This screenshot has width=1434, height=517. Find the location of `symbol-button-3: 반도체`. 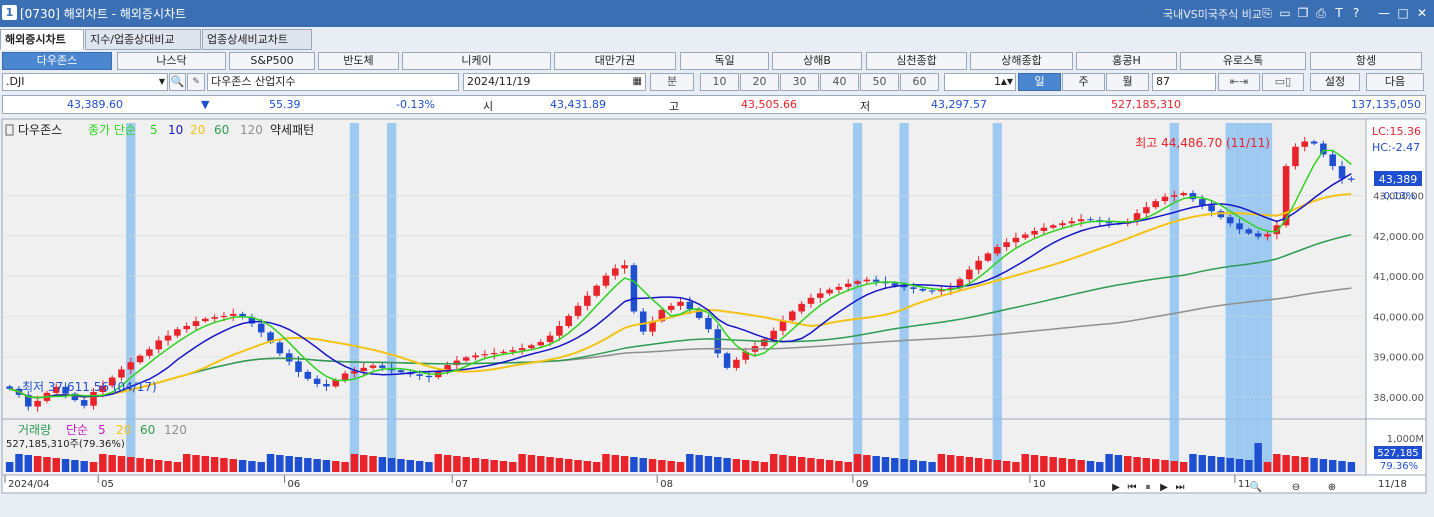

symbol-button-3: 반도체 is located at coordinates (358, 61).